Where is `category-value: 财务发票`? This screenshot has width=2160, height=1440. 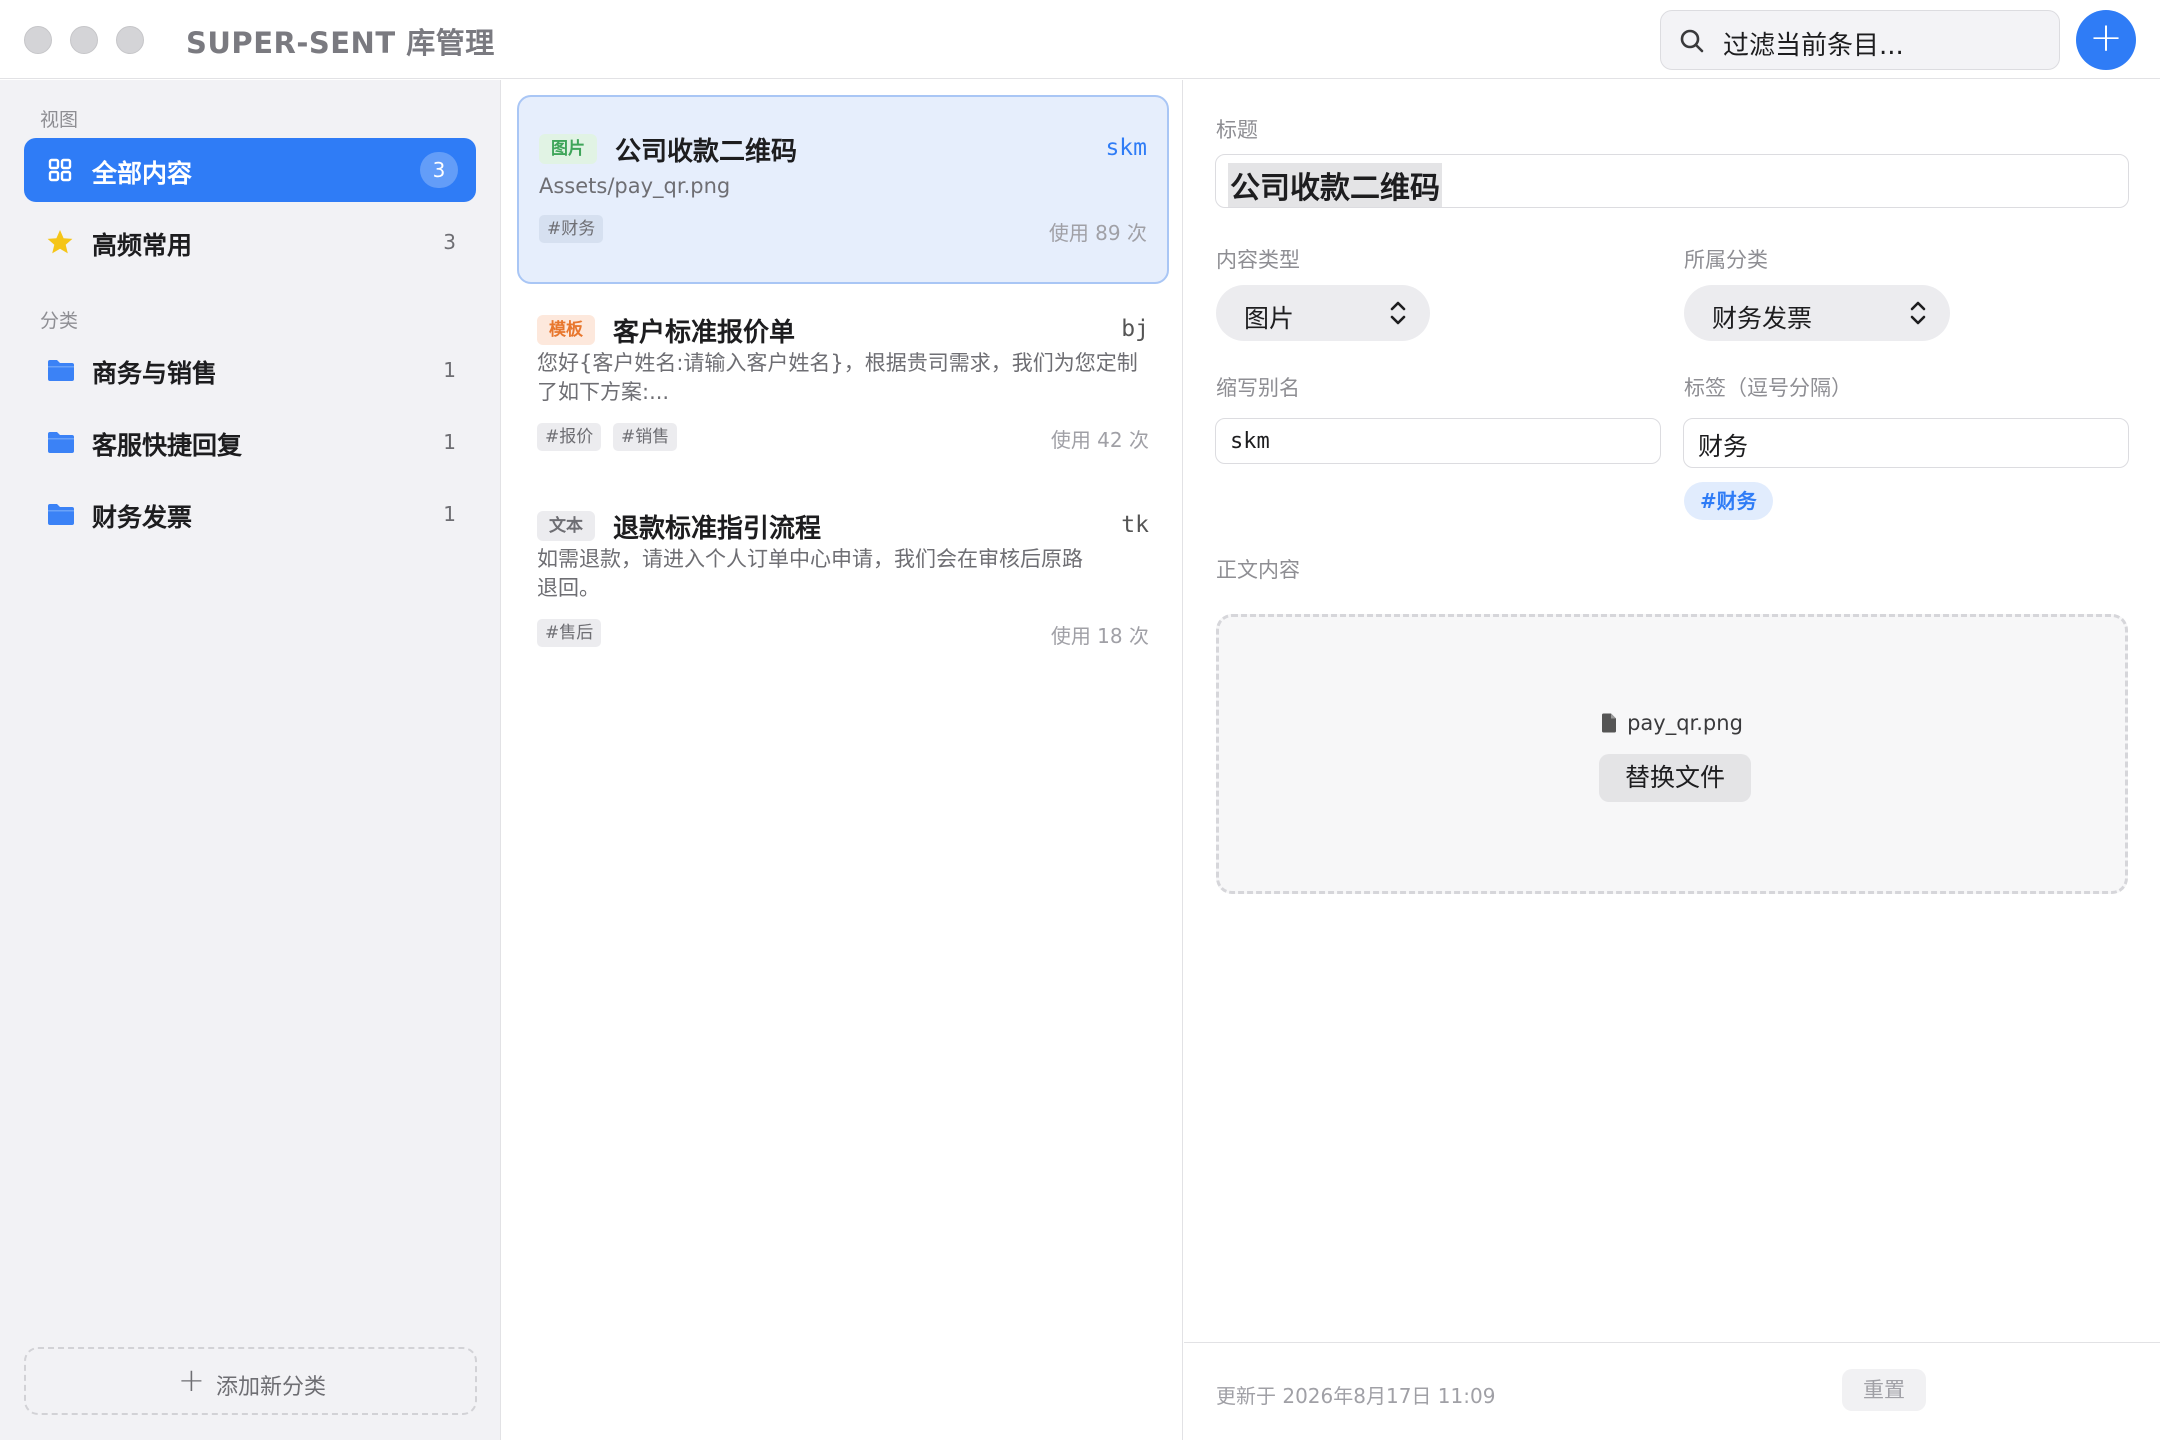
category-value: 财务发票 is located at coordinates (1762, 318).